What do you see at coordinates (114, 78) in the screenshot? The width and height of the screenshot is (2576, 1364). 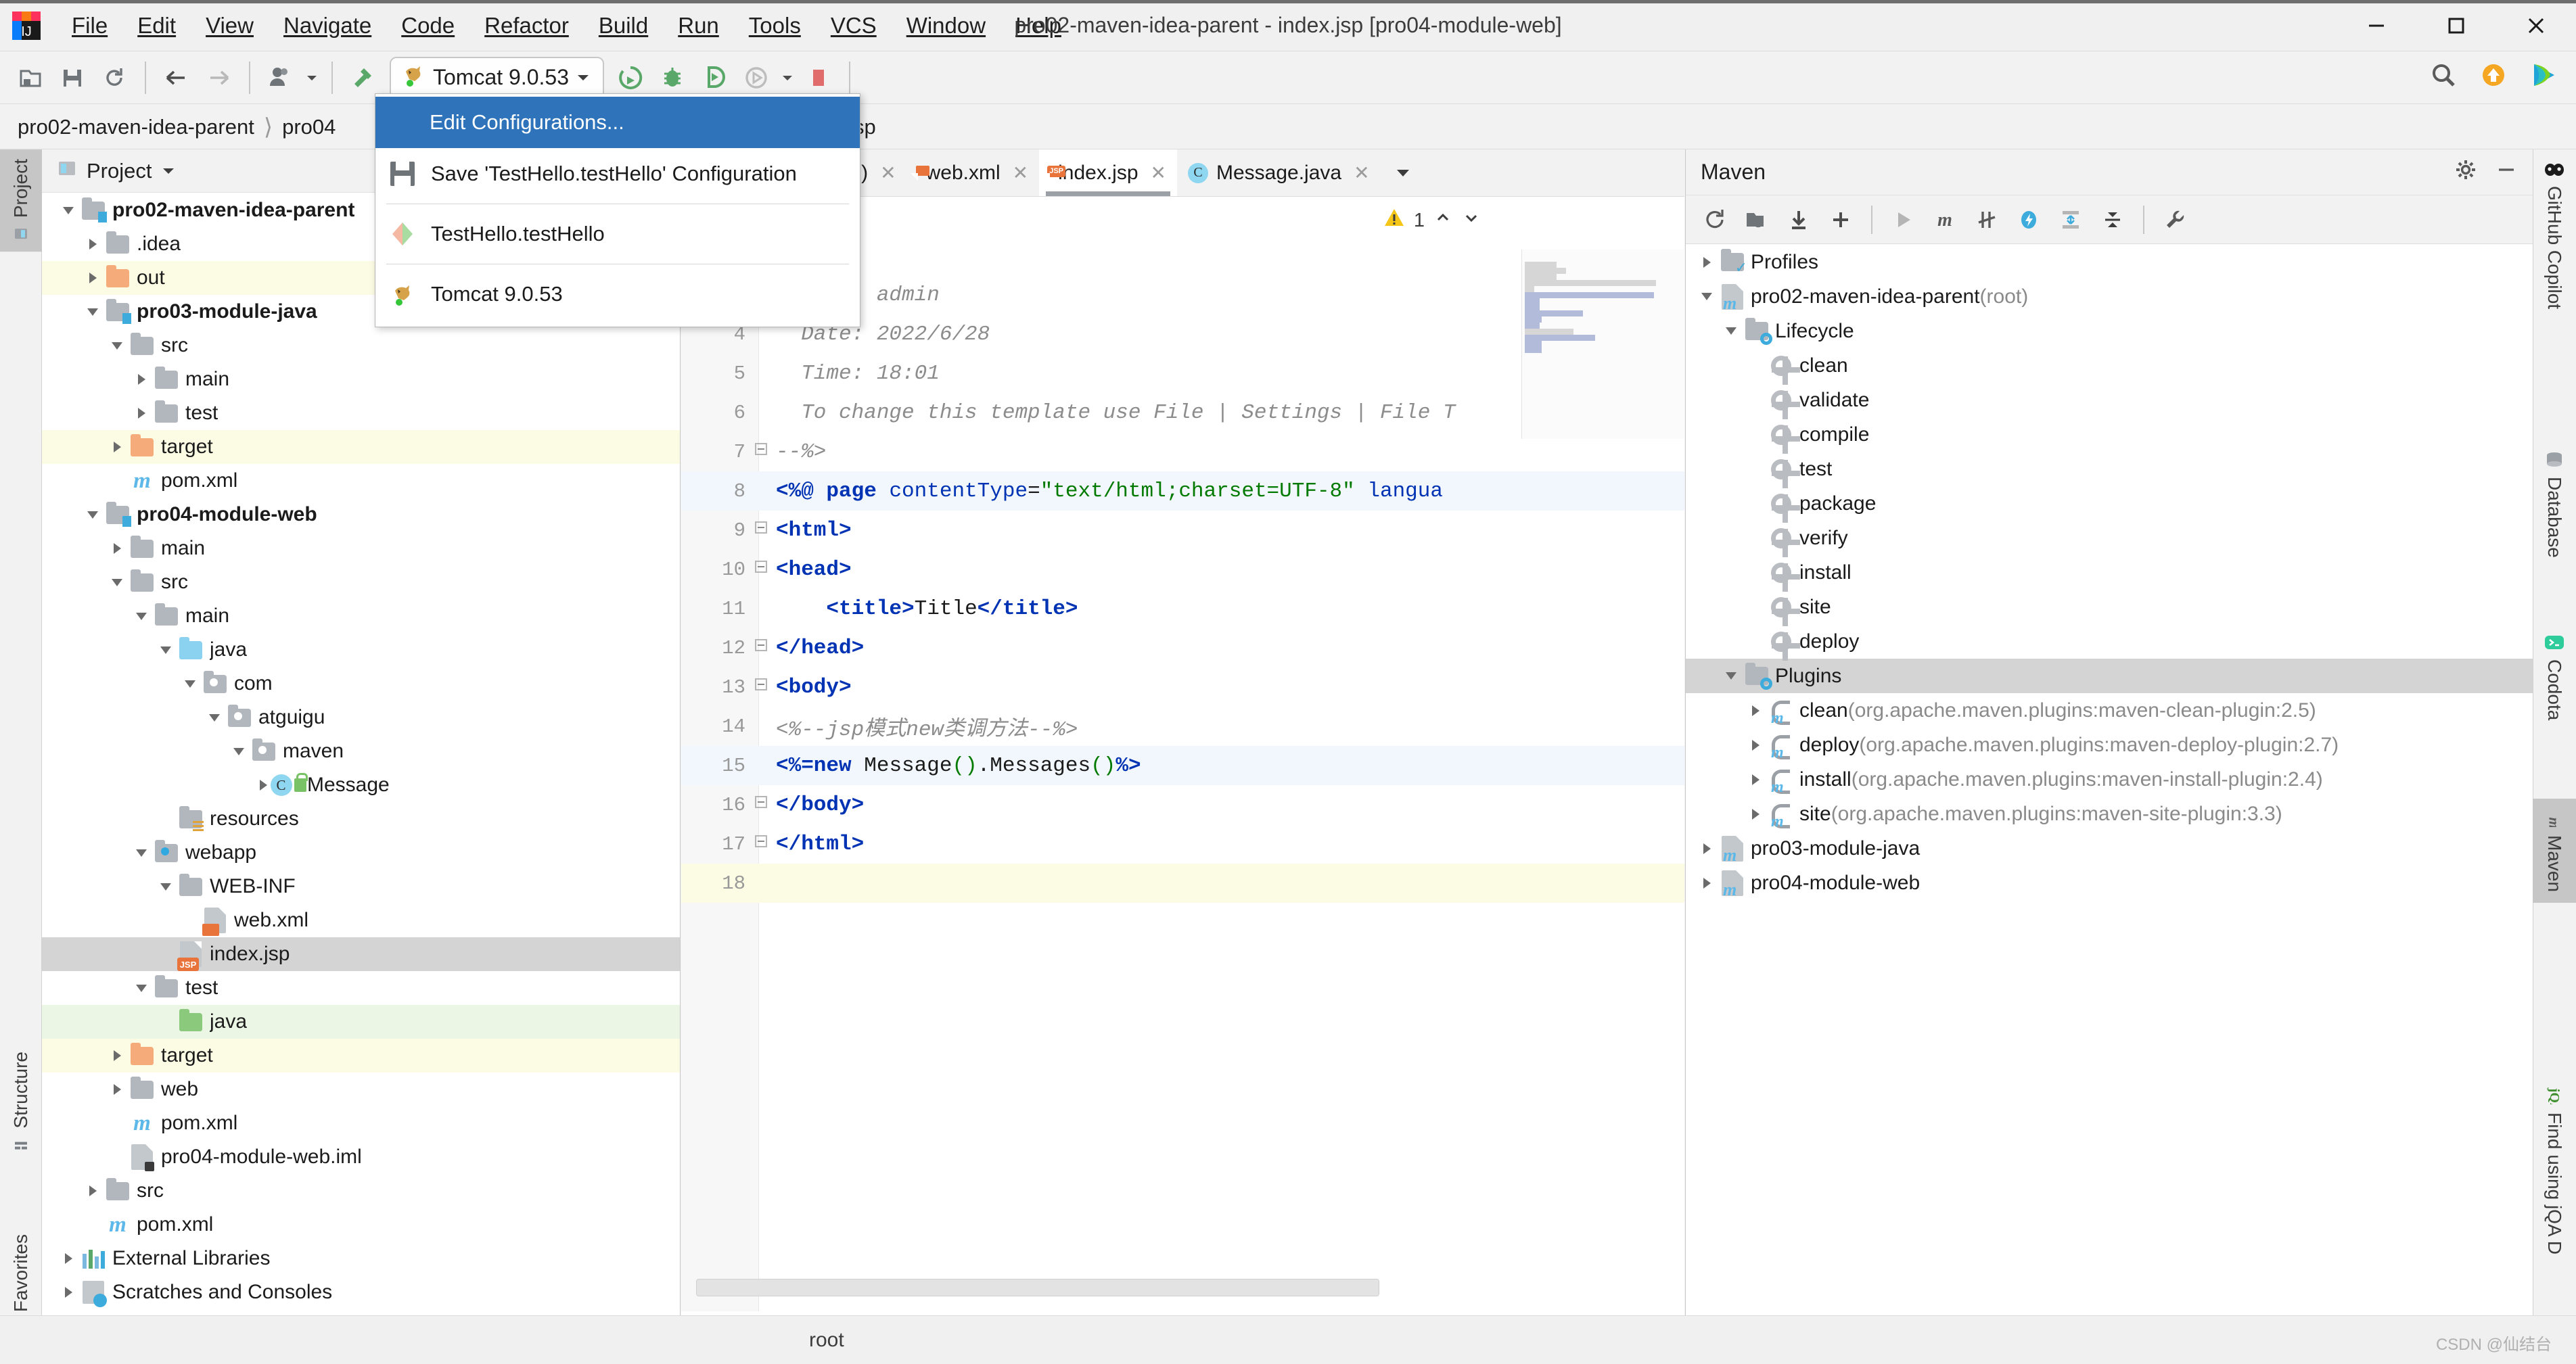 I see `sync-icon` at bounding box center [114, 78].